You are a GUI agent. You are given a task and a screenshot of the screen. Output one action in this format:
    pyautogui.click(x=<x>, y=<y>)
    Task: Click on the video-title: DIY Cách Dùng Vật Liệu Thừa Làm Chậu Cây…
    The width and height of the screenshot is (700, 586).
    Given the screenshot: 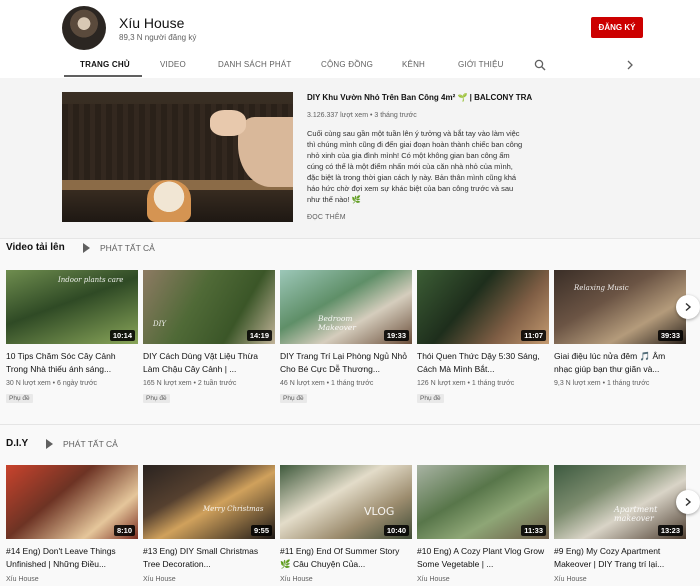 What is the action you would take?
    pyautogui.click(x=209, y=363)
    